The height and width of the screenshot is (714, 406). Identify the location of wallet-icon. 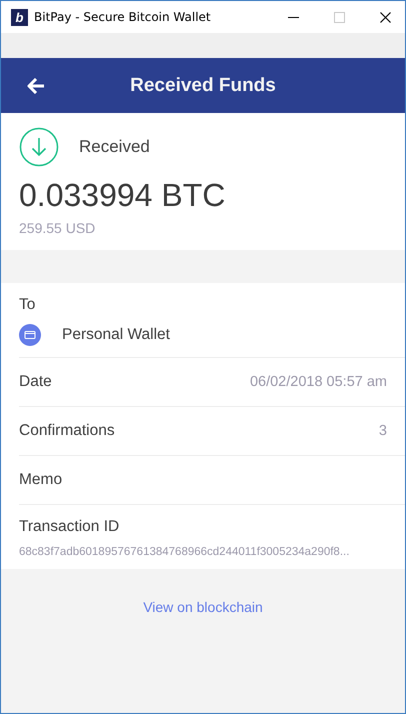
(30, 335).